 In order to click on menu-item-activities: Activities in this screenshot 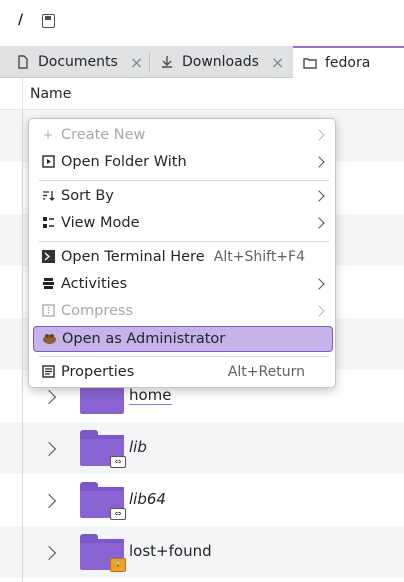, I will do `click(183, 285)`.